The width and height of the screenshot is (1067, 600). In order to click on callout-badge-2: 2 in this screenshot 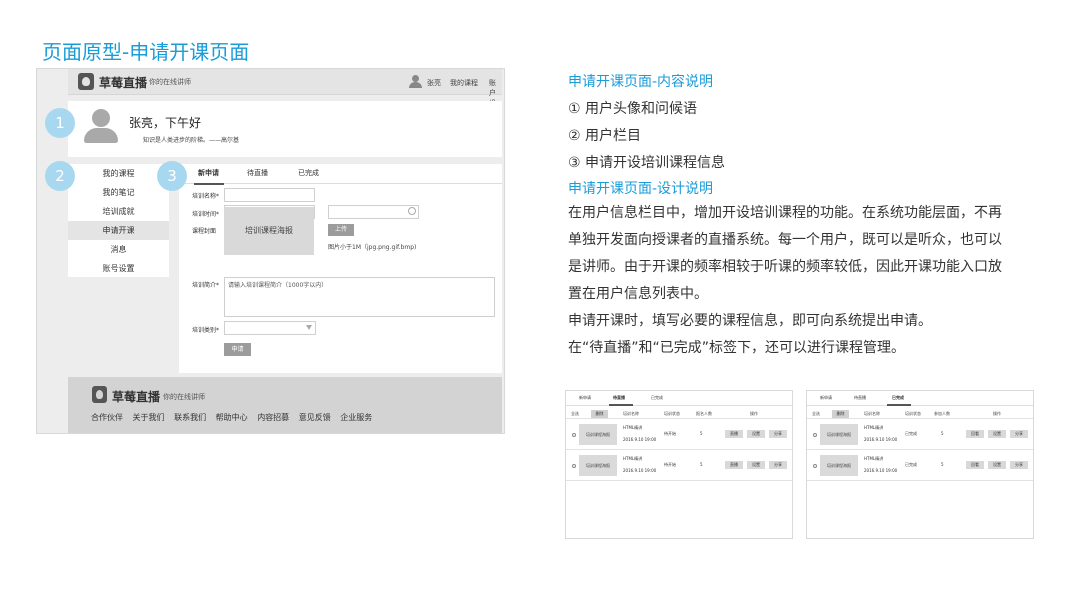, I will do `click(60, 176)`.